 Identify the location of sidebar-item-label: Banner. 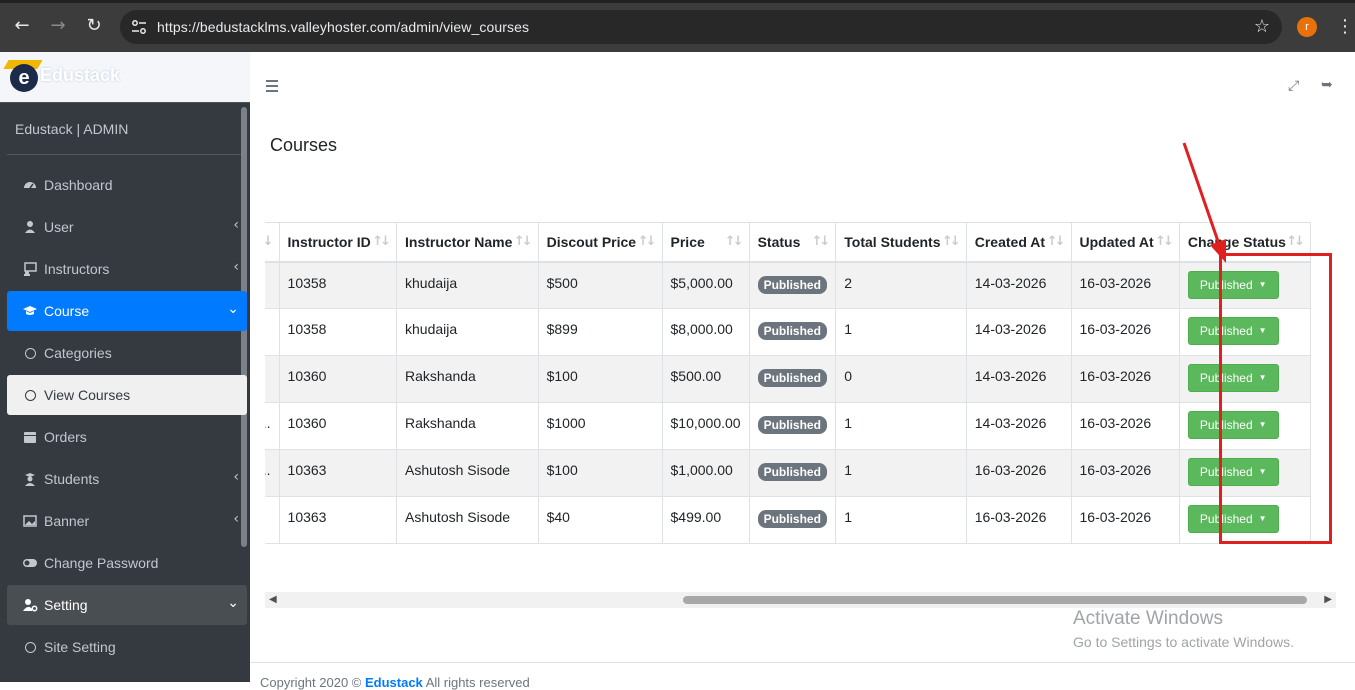
(67, 521).